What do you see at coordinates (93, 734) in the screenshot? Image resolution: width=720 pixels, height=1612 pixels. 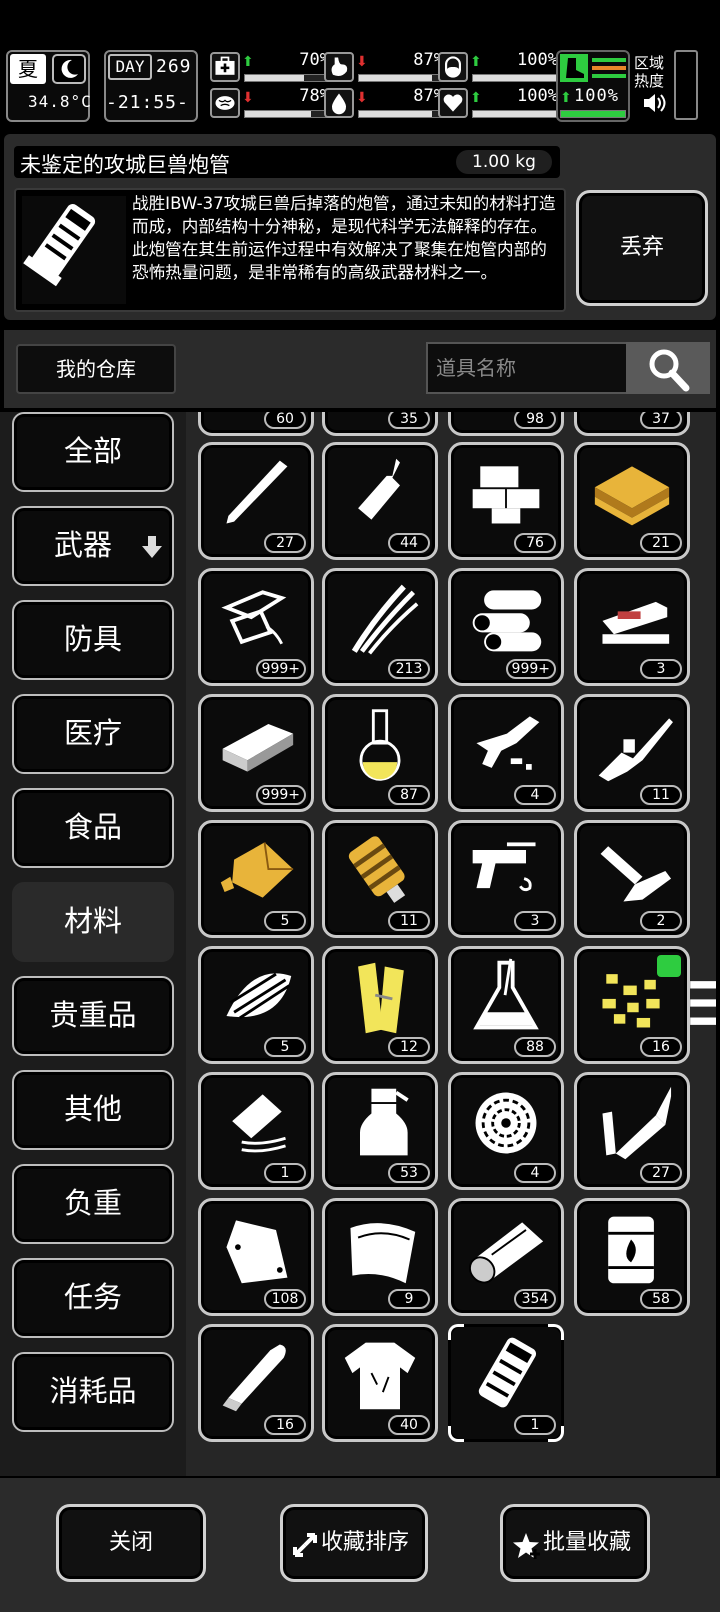 I see `category-tab-3: 医疗` at bounding box center [93, 734].